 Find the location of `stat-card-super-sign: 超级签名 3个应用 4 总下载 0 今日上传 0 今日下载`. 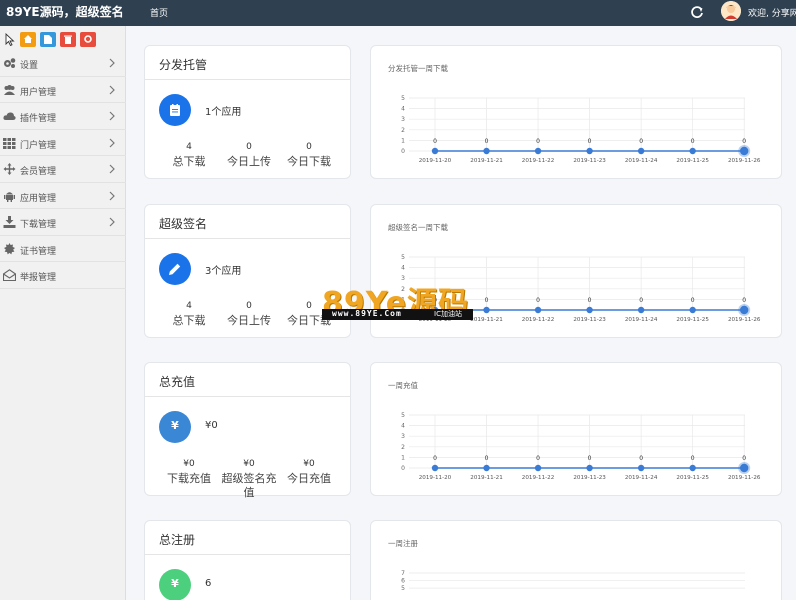

stat-card-super-sign: 超级签名 3个应用 4 总下载 0 今日上传 0 今日下载 is located at coordinates (247, 271).